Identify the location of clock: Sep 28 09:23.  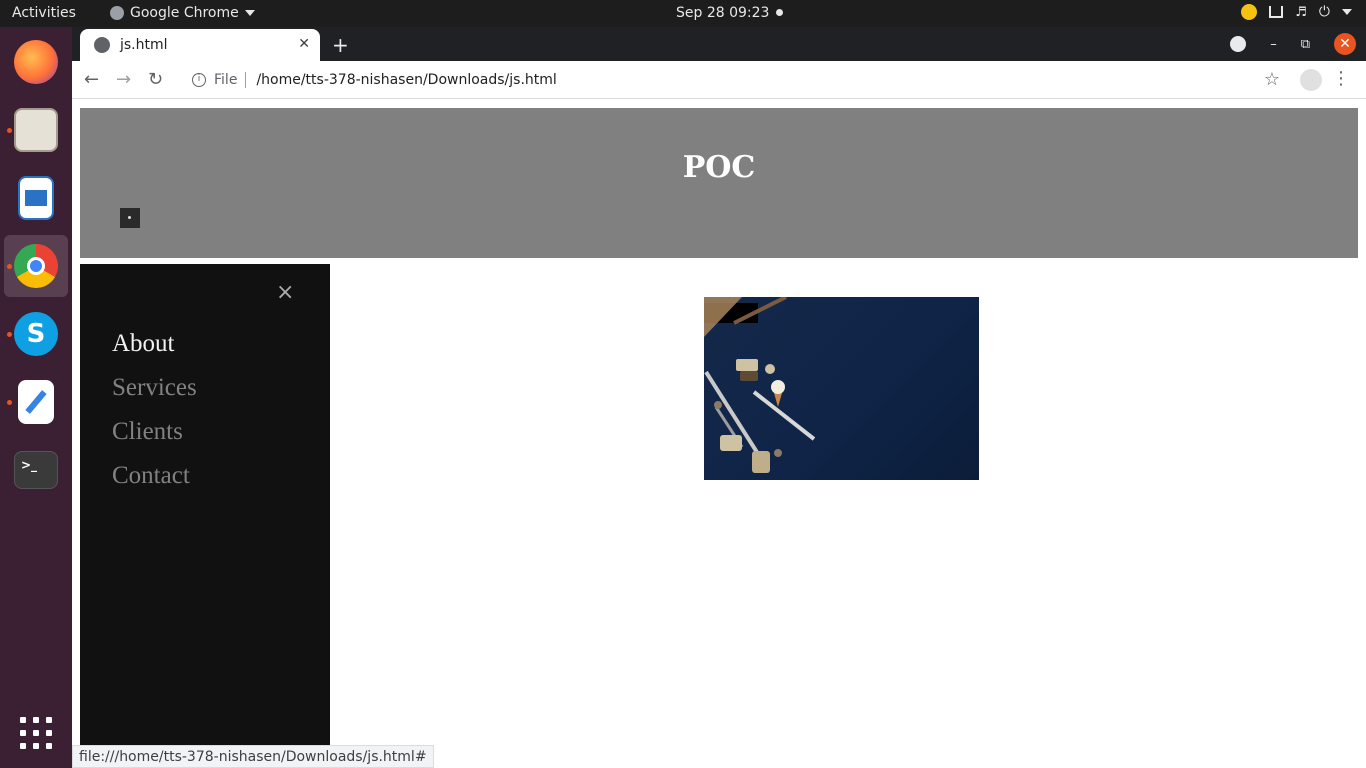
(722, 13).